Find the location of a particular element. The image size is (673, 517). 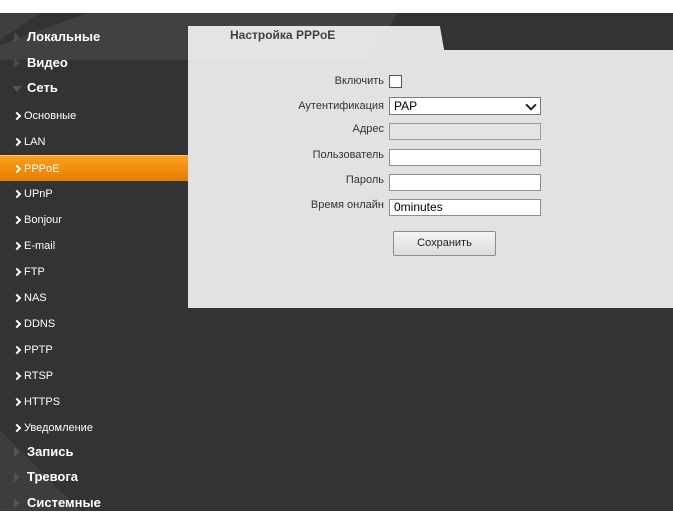

sidebar-item-https: HTTPS is located at coordinates (94, 402).